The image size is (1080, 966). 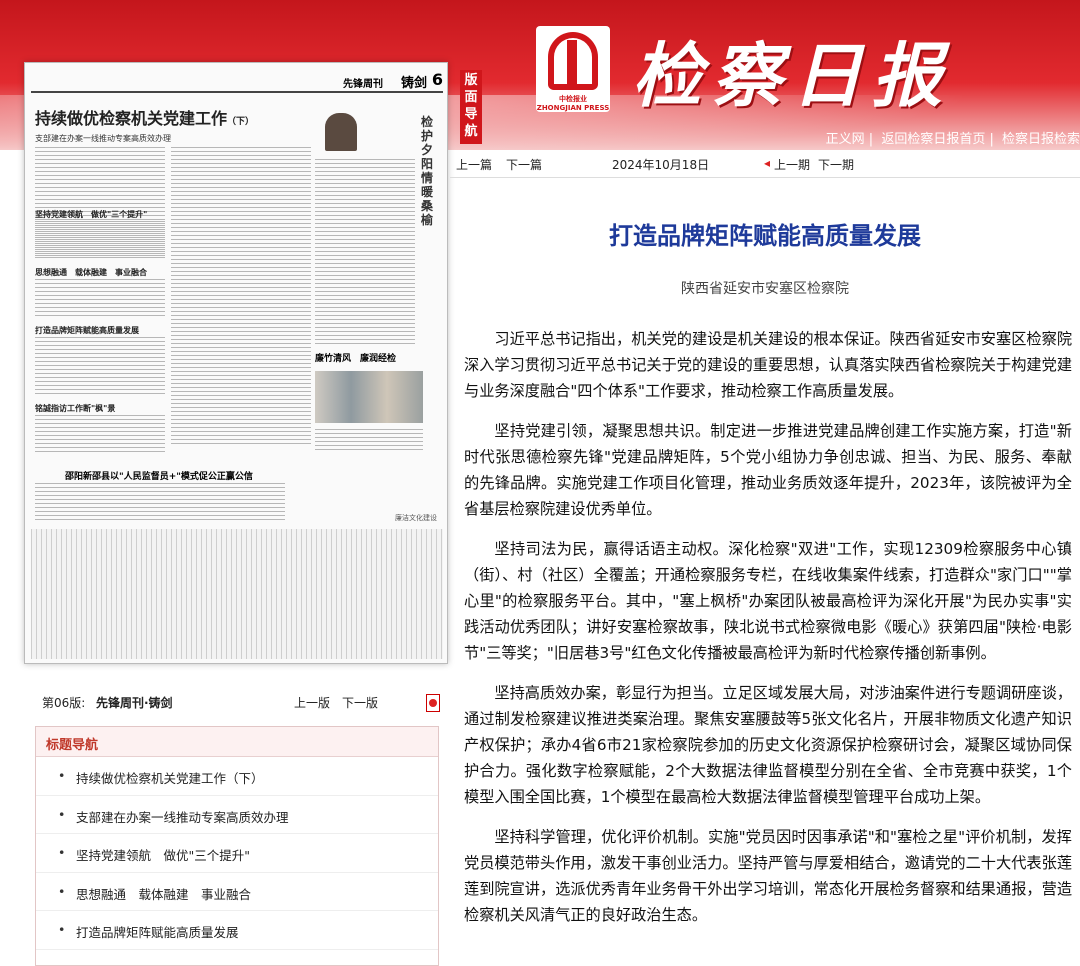 I want to click on pdf-icon, so click(x=433, y=703).